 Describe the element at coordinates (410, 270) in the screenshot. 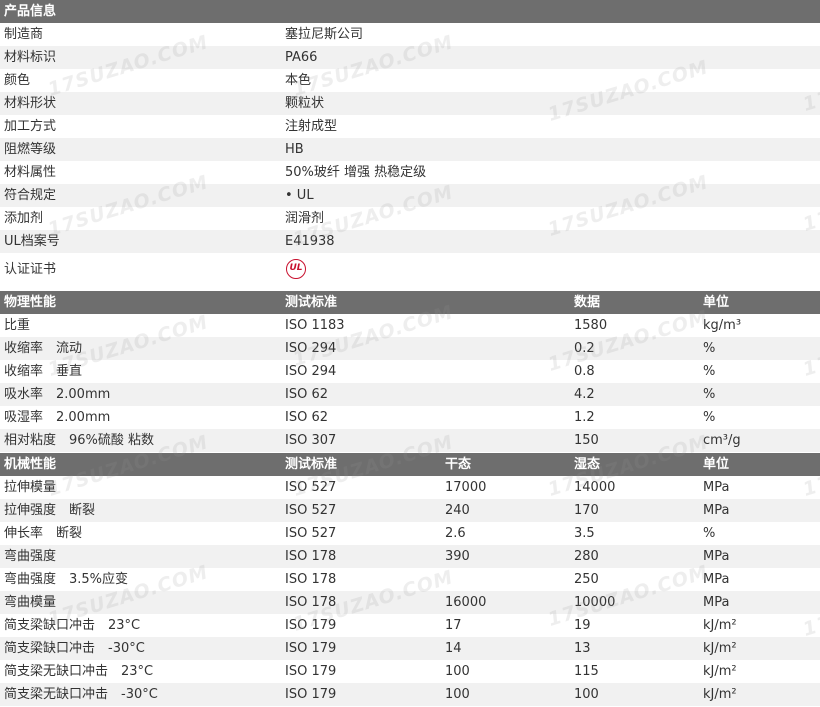

I see `cert-row: 认证证书 UL` at that location.